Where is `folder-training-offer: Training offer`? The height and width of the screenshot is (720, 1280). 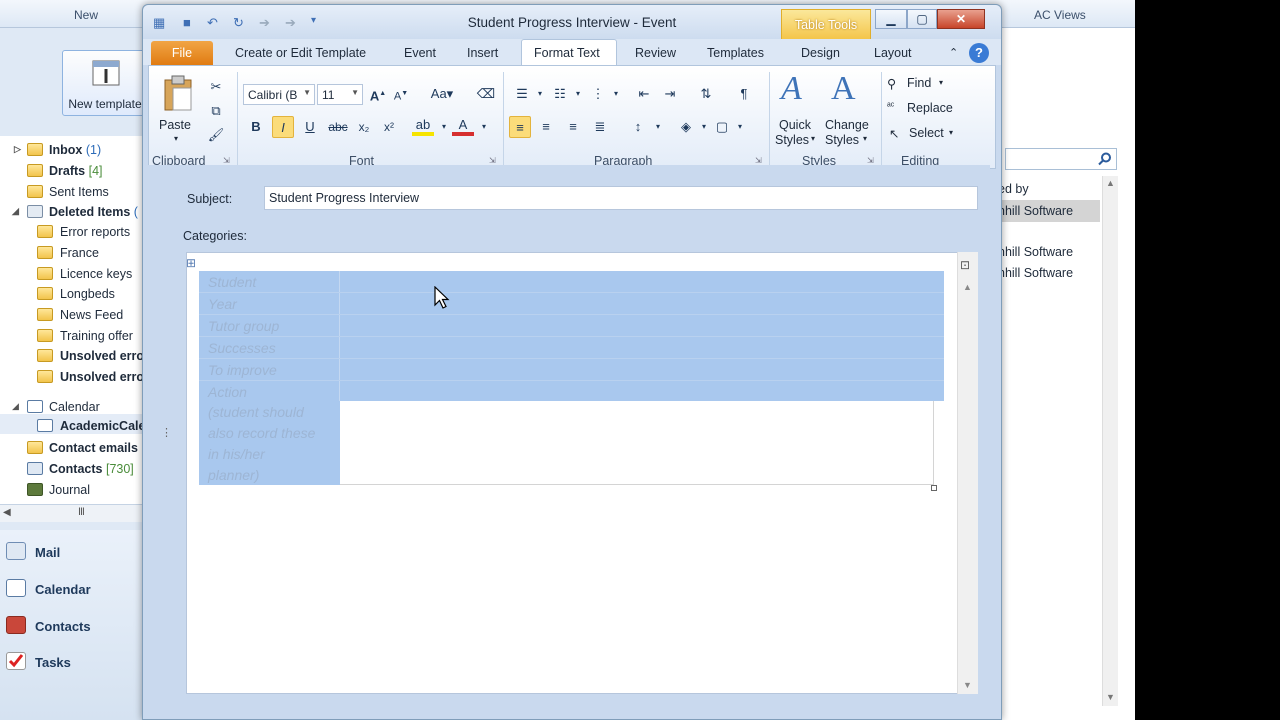 folder-training-offer: Training offer is located at coordinates (71, 336).